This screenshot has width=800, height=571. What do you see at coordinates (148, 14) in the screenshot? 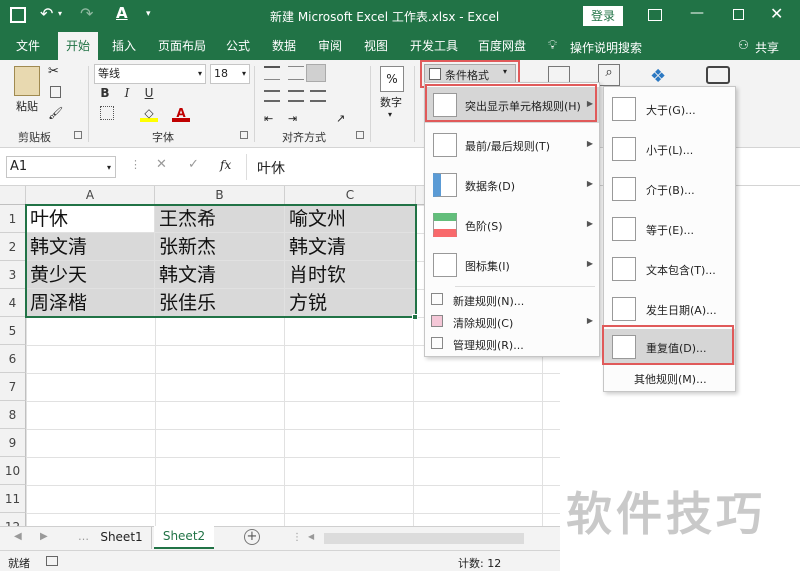
I see `customize-qat-icon: ▾` at bounding box center [148, 14].